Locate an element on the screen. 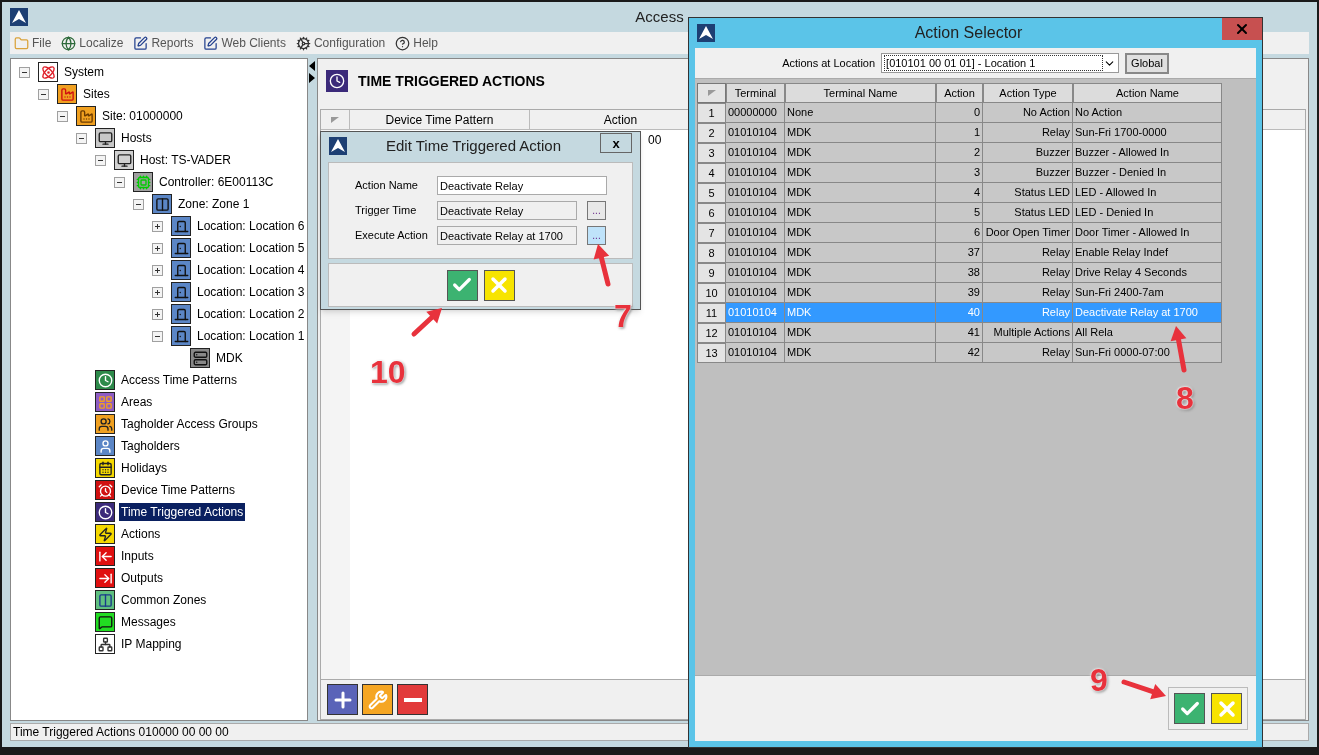  menu-item: Configuration is located at coordinates (340, 43).